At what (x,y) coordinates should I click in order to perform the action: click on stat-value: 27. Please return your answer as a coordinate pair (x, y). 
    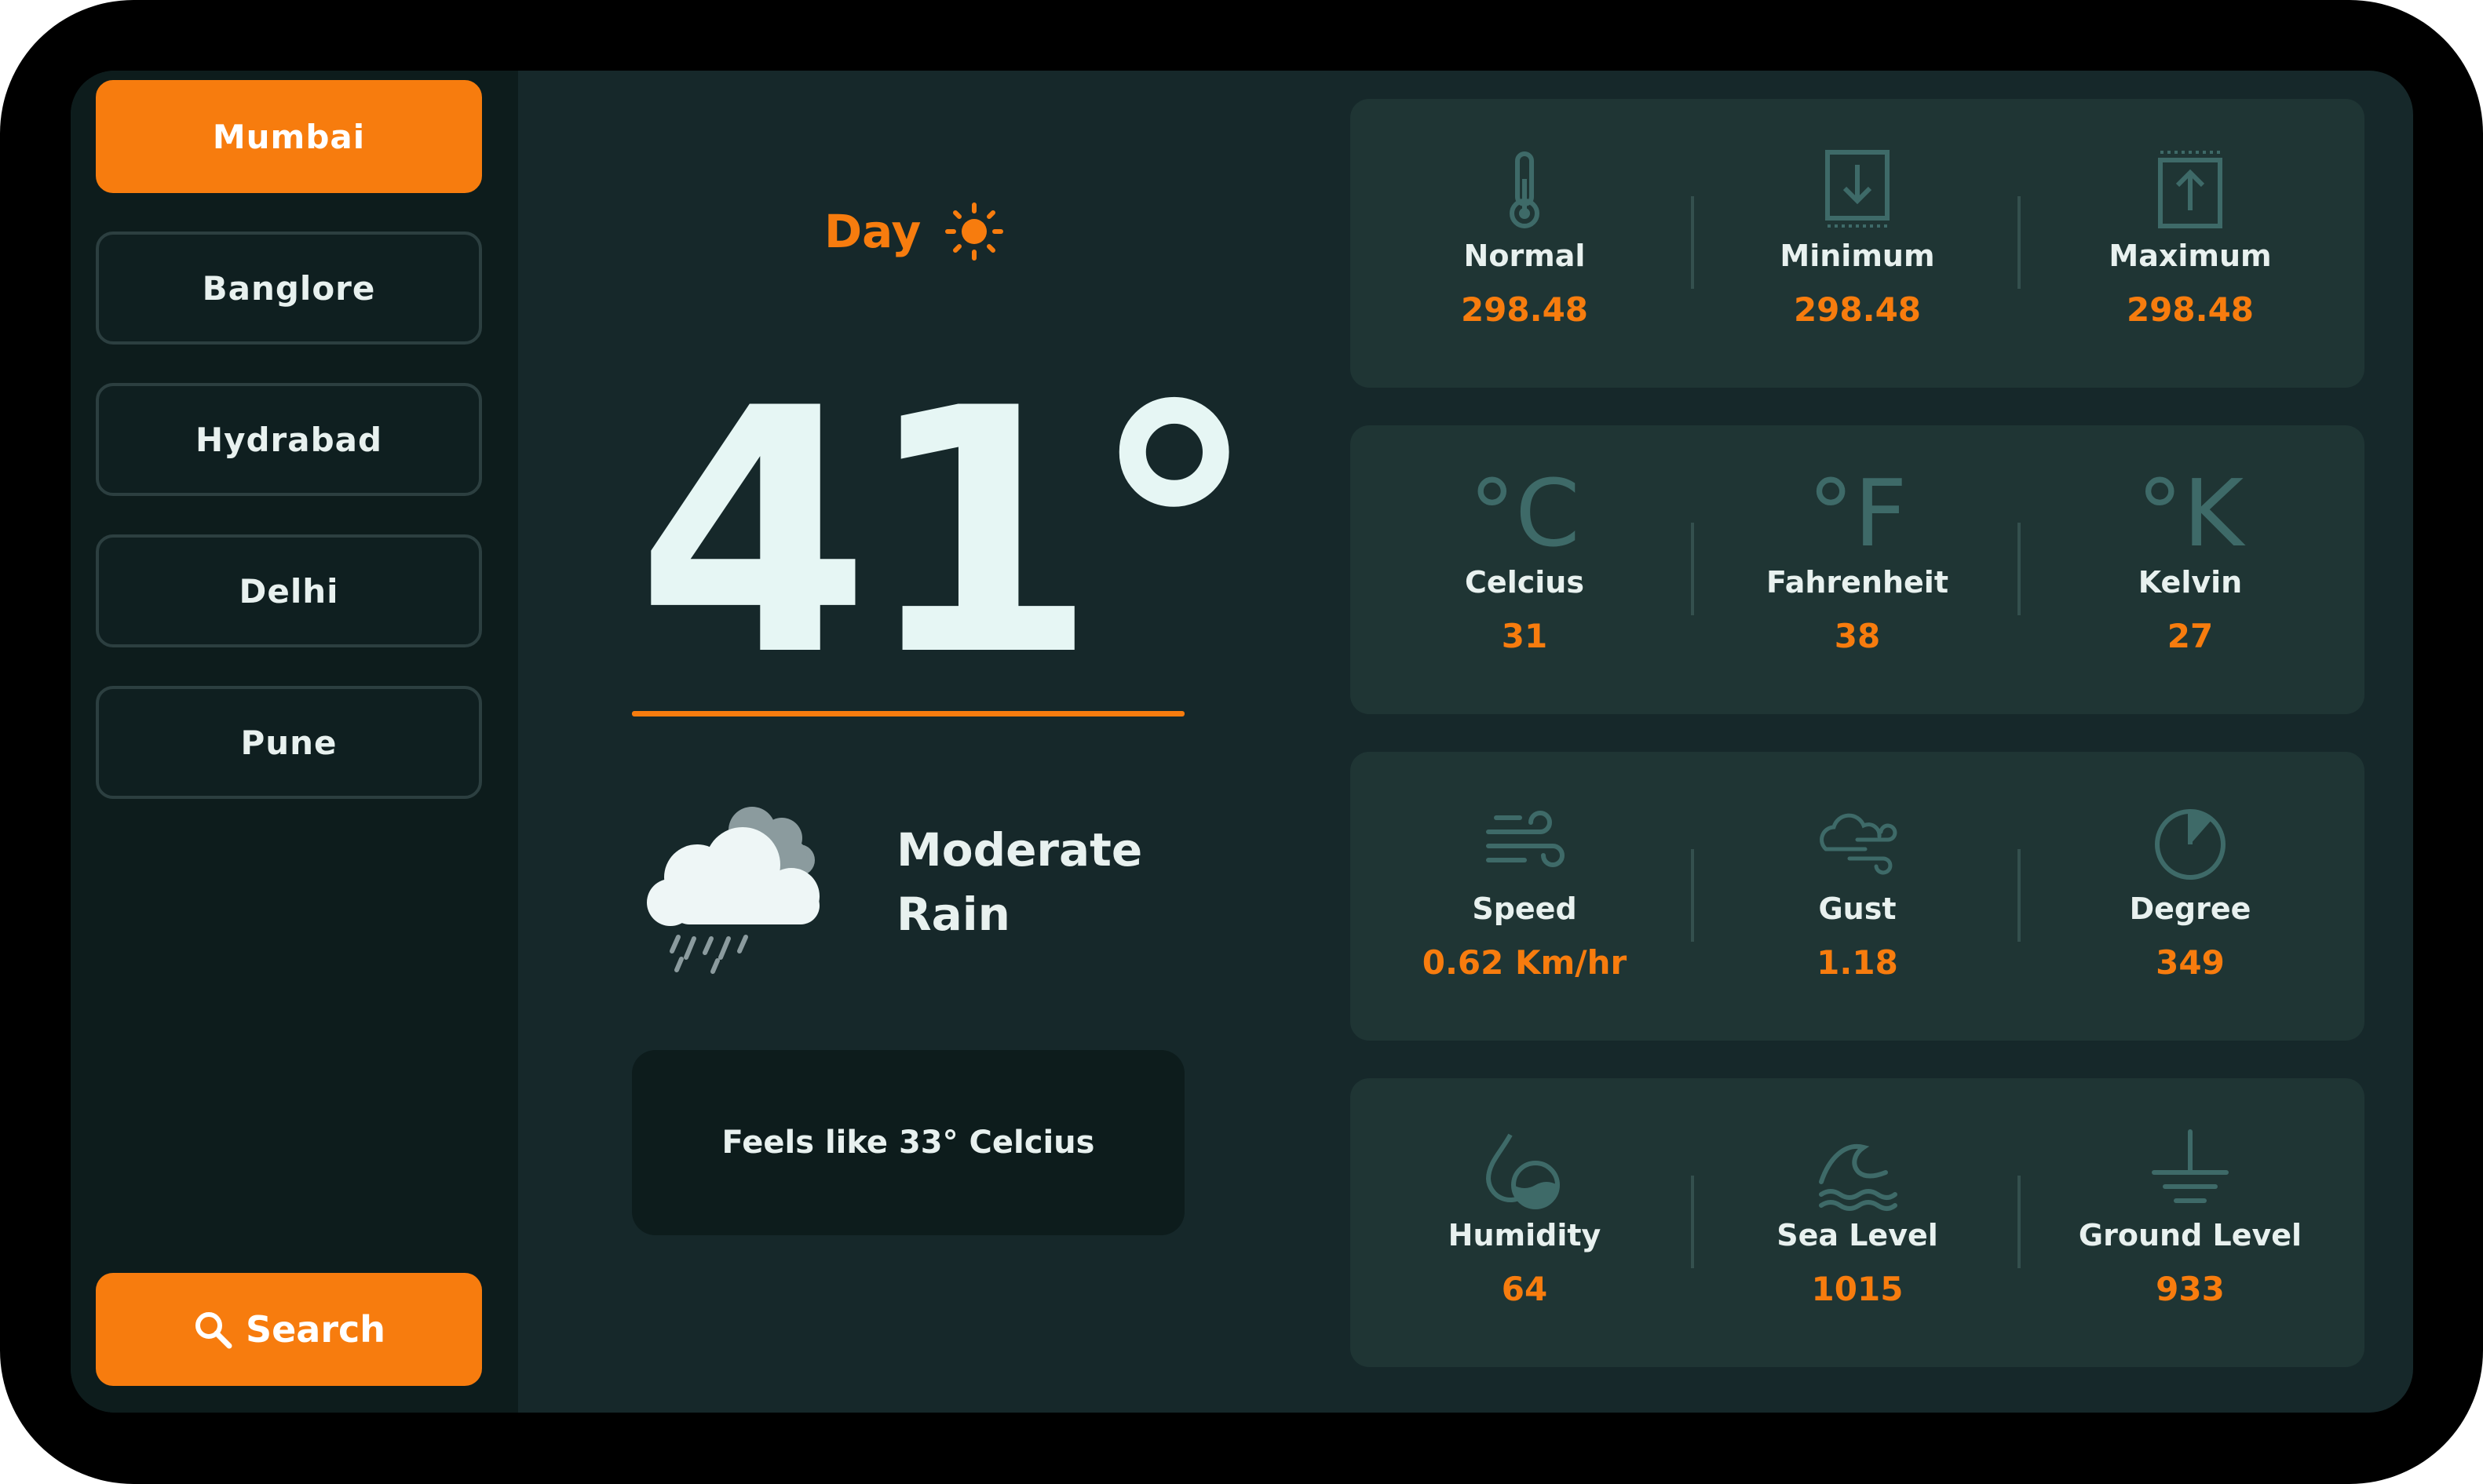
    Looking at the image, I should click on (2190, 636).